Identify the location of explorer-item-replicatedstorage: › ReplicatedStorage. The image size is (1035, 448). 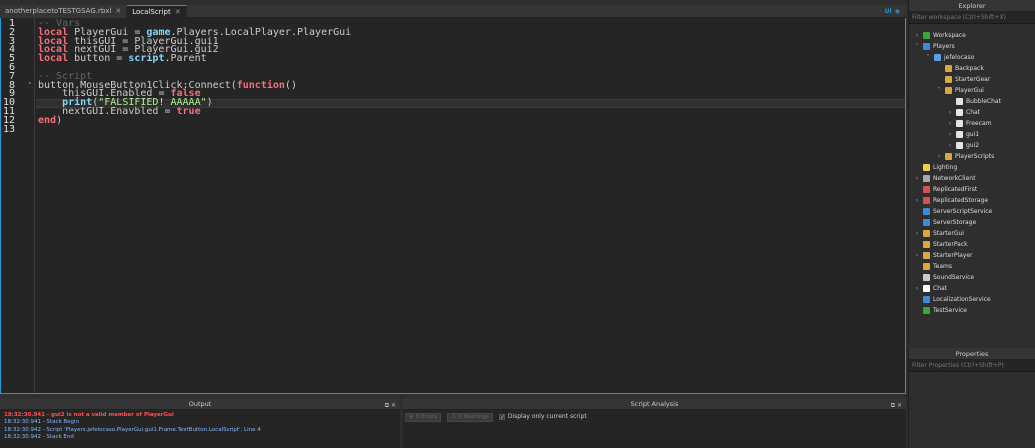
(951, 200).